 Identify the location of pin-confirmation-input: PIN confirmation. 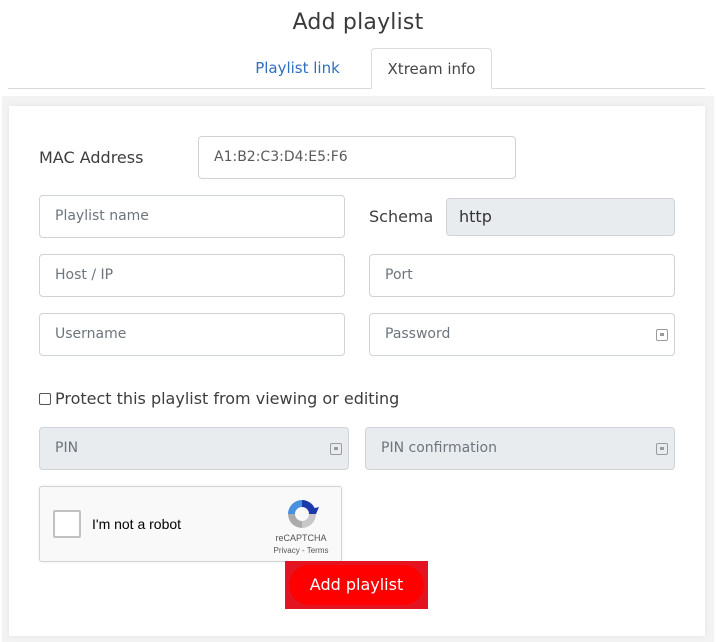
(520, 448).